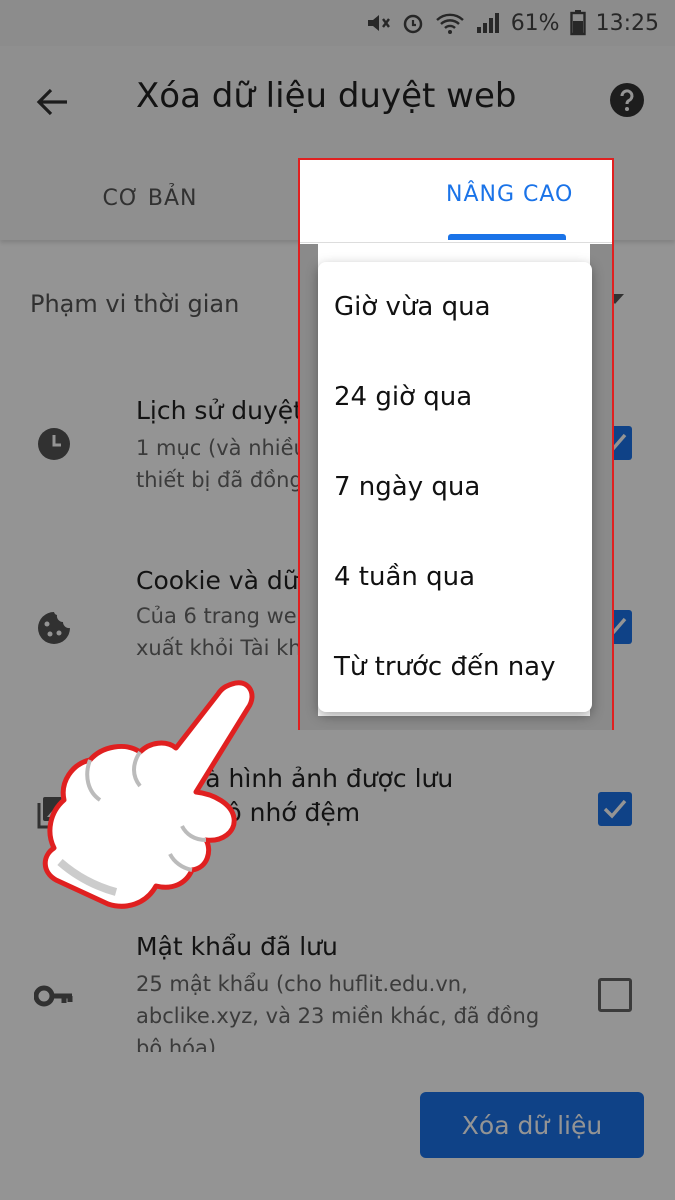 The width and height of the screenshot is (675, 1200). I want to click on tab-indicator-highlighted, so click(507, 237).